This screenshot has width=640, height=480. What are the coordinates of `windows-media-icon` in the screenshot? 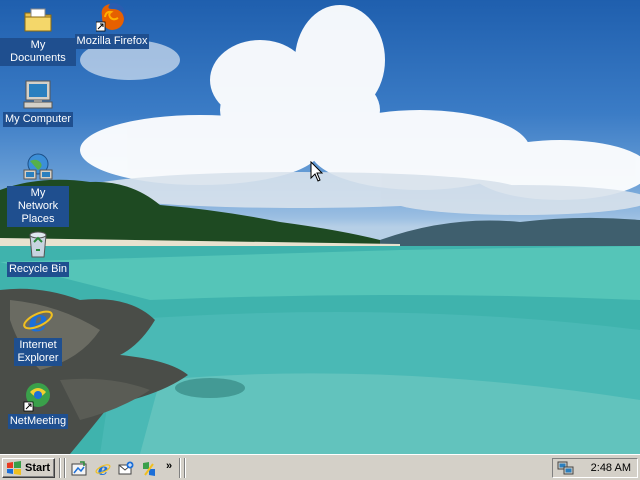 It's located at (149, 469).